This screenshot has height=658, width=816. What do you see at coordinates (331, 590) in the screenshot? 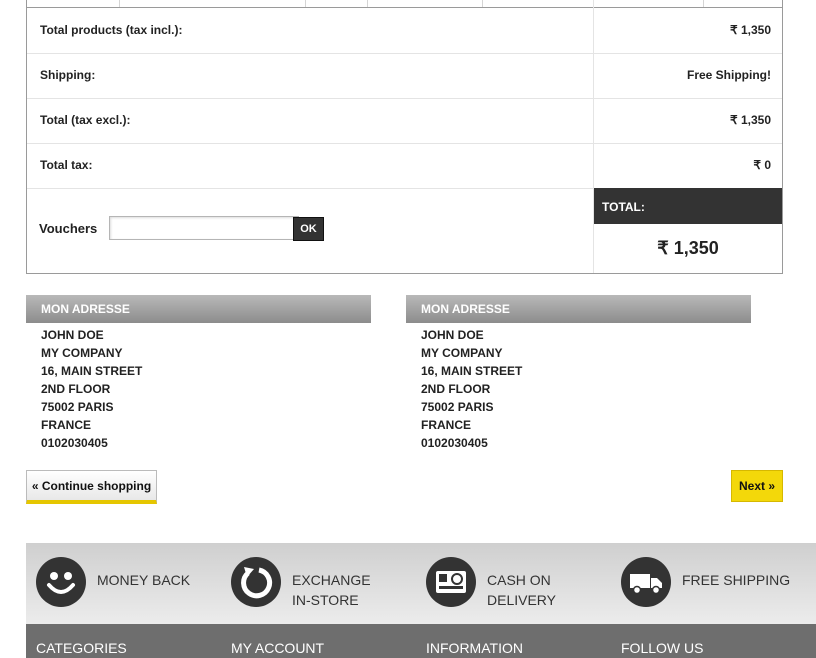
I see `feature-label: EXCHANGE IN-STORE` at bounding box center [331, 590].